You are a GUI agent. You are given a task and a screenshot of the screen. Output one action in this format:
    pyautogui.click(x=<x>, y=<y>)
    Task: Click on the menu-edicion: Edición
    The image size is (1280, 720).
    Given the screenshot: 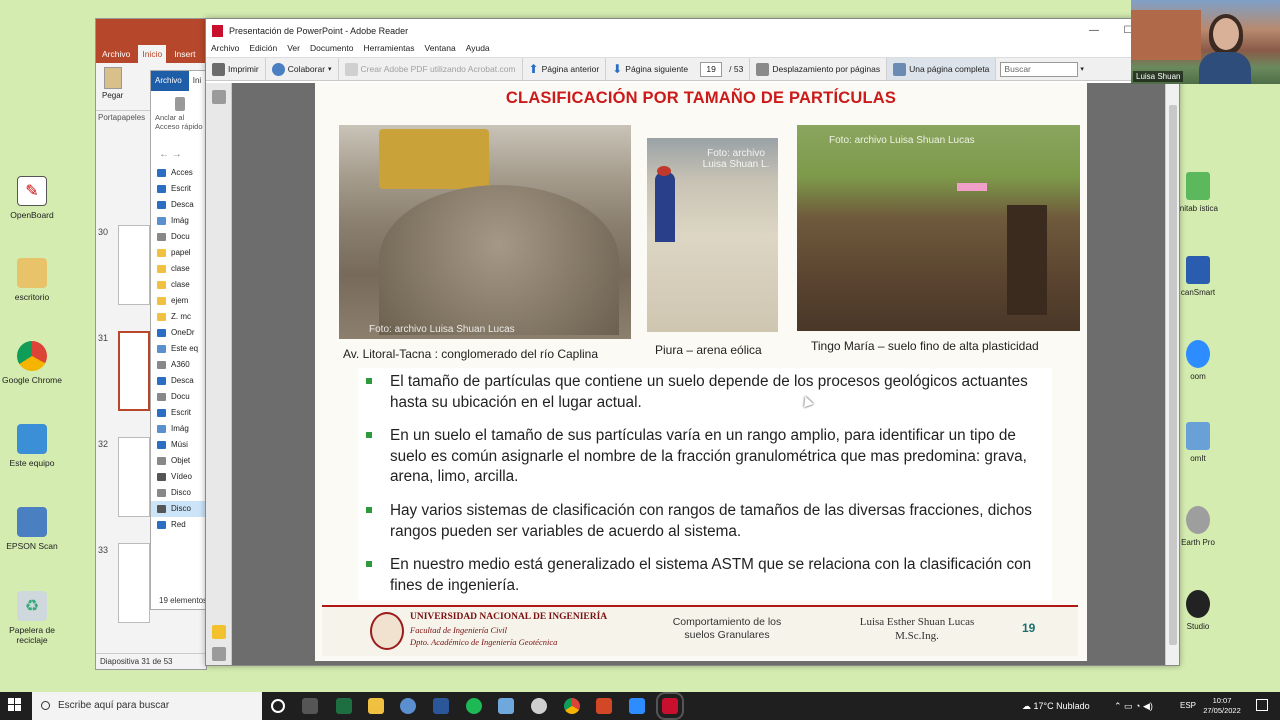 What is the action you would take?
    pyautogui.click(x=263, y=50)
    